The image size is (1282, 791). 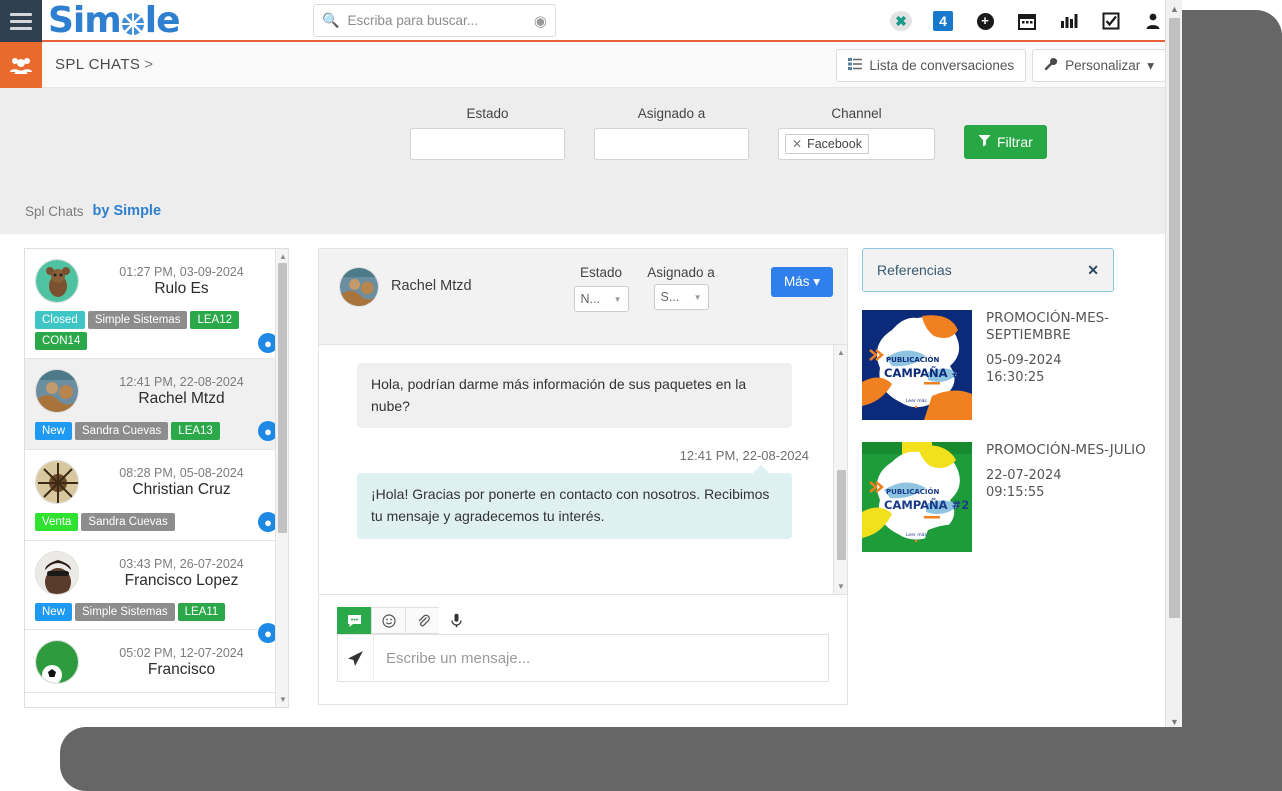 I want to click on filter-channel-input: ✕ Facebook, so click(x=856, y=144).